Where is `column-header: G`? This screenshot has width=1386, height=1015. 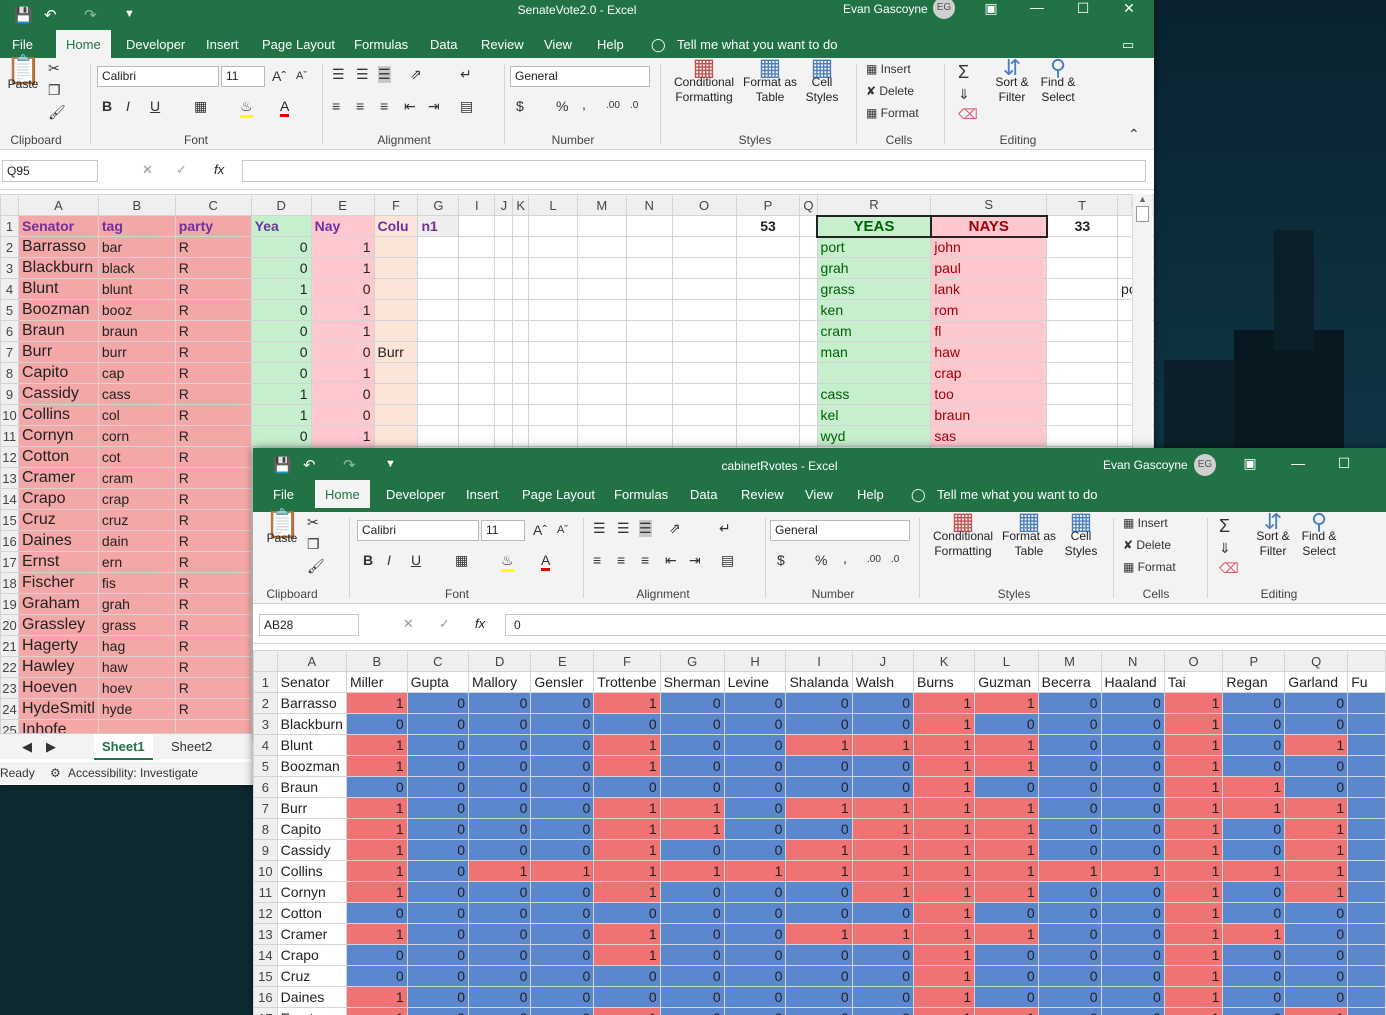 column-header: G is located at coordinates (692, 661).